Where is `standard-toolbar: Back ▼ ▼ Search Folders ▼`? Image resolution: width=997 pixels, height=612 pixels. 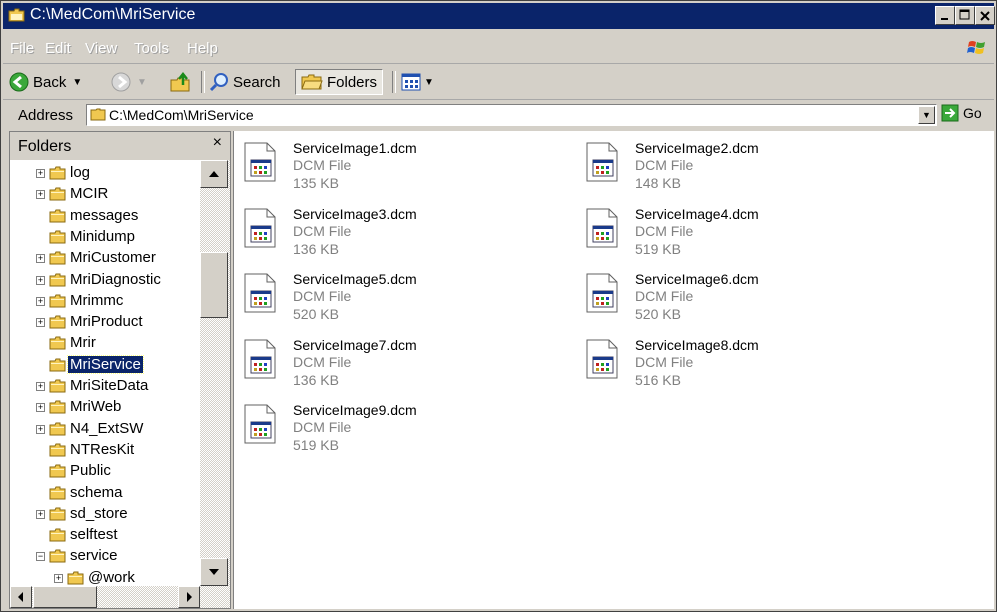
standard-toolbar: Back ▼ ▼ Search Folders ▼ is located at coordinates (498, 82).